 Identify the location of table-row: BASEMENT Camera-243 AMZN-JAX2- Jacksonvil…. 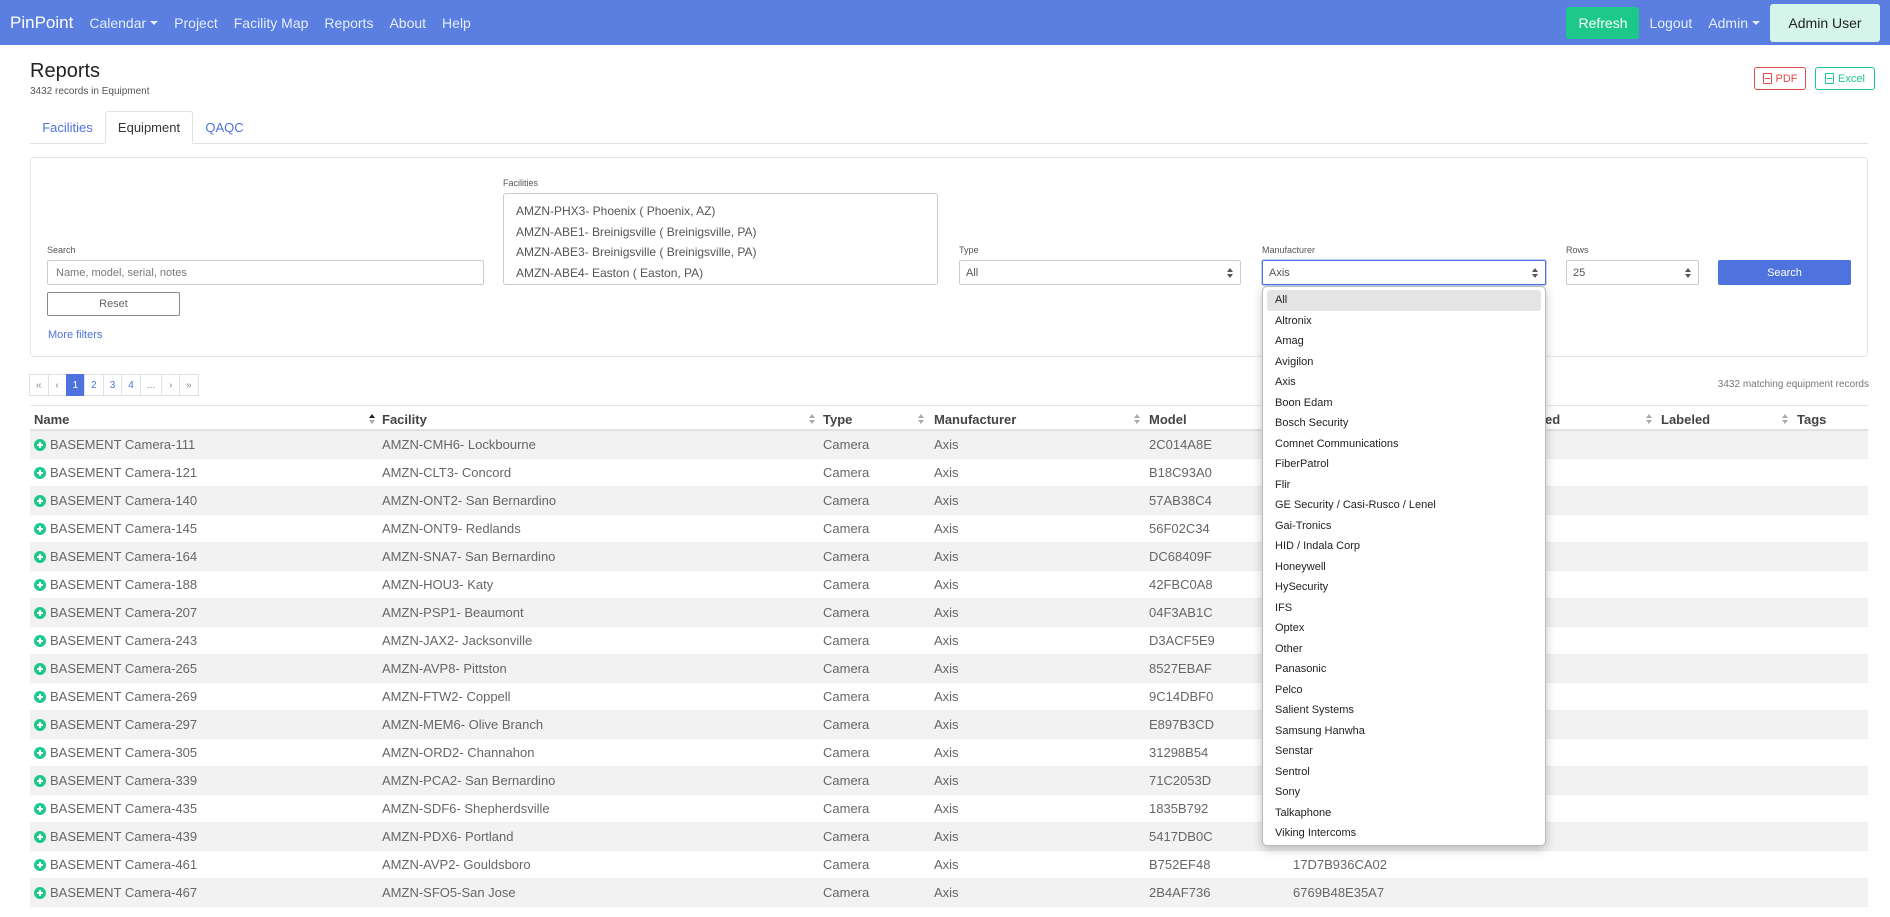
(949, 641).